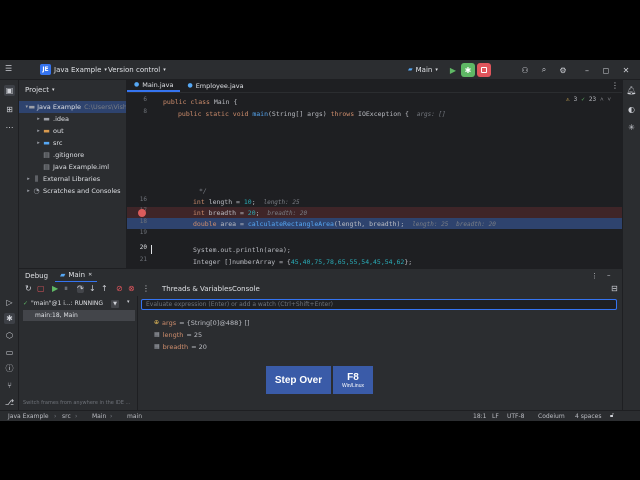  What do you see at coordinates (631, 109) in the screenshot?
I see `gradle-icon: ◐` at bounding box center [631, 109].